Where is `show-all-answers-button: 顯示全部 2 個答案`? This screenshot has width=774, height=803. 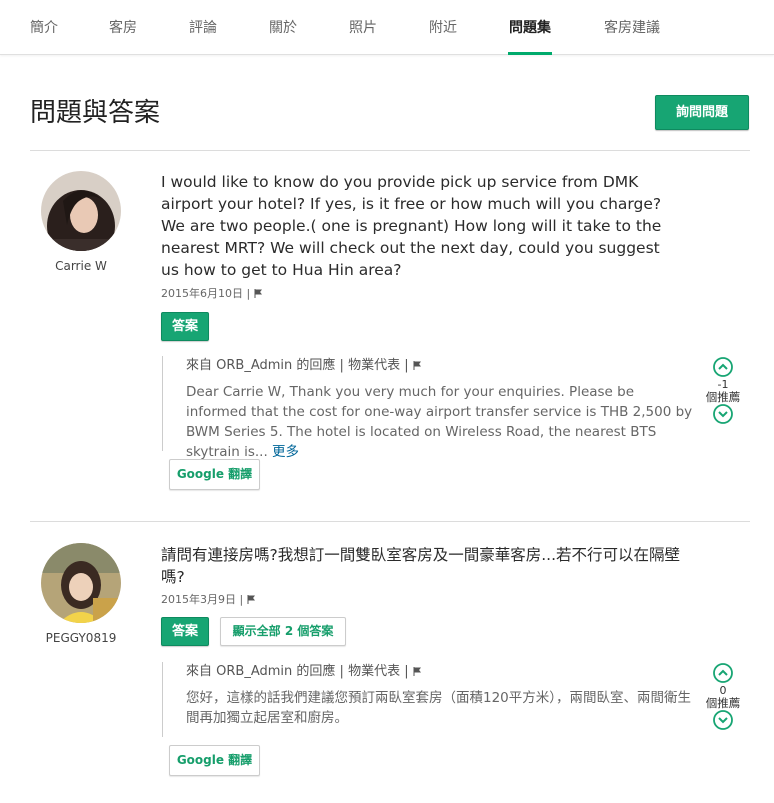 show-all-answers-button: 顯示全部 2 個答案 is located at coordinates (283, 631).